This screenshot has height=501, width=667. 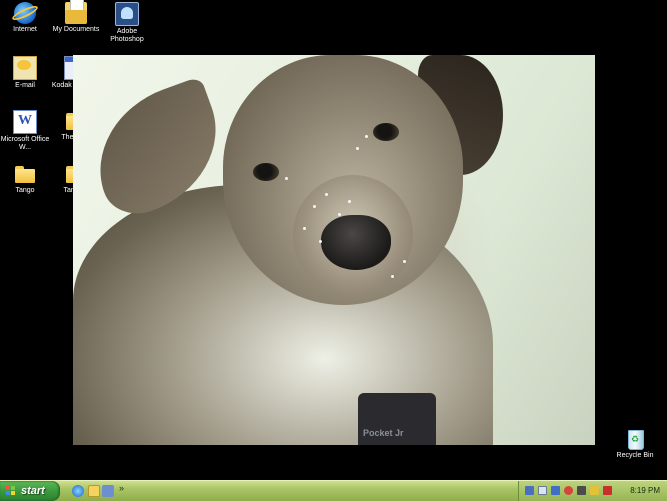 What do you see at coordinates (108, 491) in the screenshot?
I see `show-desktop-icon` at bounding box center [108, 491].